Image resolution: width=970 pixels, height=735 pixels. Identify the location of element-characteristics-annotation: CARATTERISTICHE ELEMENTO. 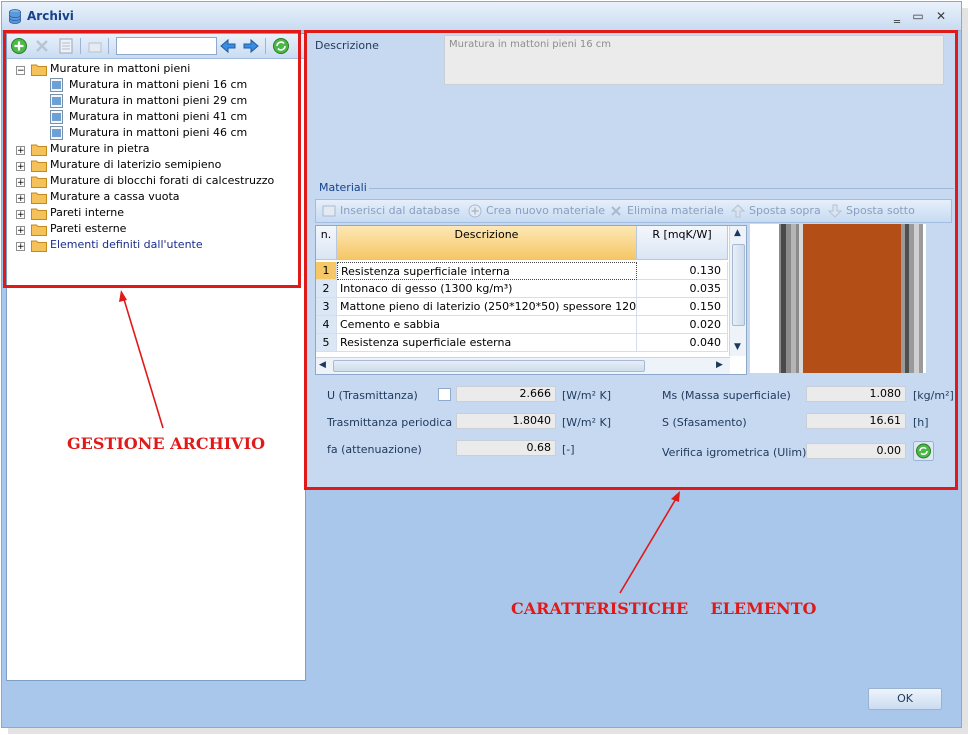
(664, 608).